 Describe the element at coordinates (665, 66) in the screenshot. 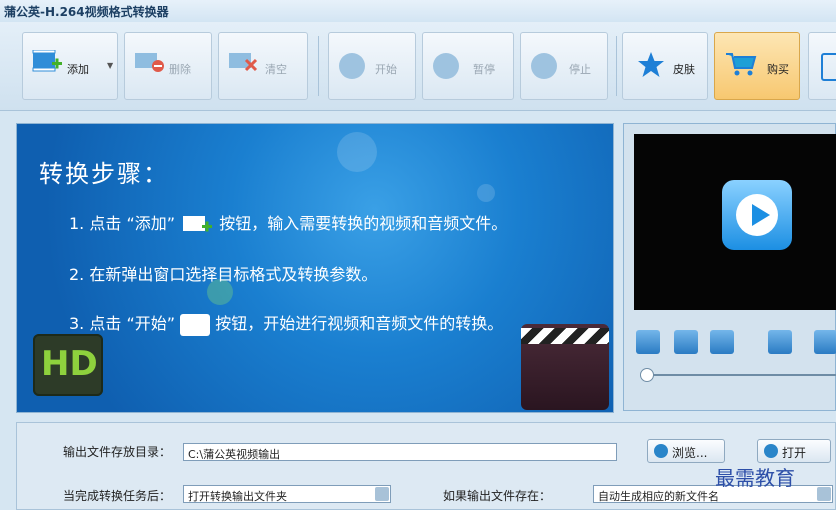

I see `skin-button: 皮肤` at that location.